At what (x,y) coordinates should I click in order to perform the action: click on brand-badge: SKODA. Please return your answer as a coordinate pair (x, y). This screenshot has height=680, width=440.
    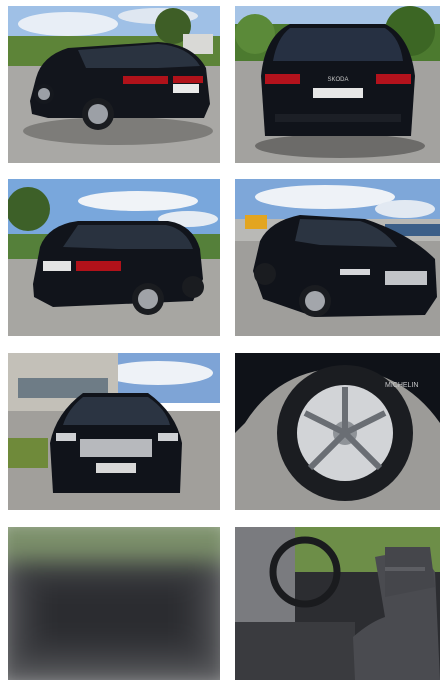
    Looking at the image, I should click on (337, 80).